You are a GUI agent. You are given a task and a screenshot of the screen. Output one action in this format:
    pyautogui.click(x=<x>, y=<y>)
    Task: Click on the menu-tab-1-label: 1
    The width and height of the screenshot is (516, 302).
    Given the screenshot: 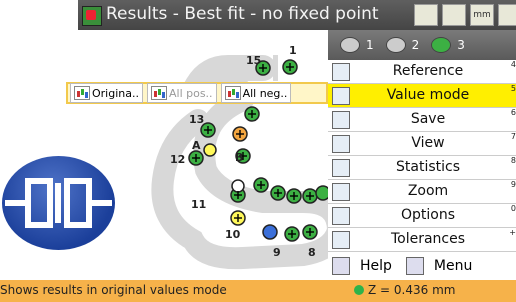 What is the action you would take?
    pyautogui.click(x=370, y=45)
    